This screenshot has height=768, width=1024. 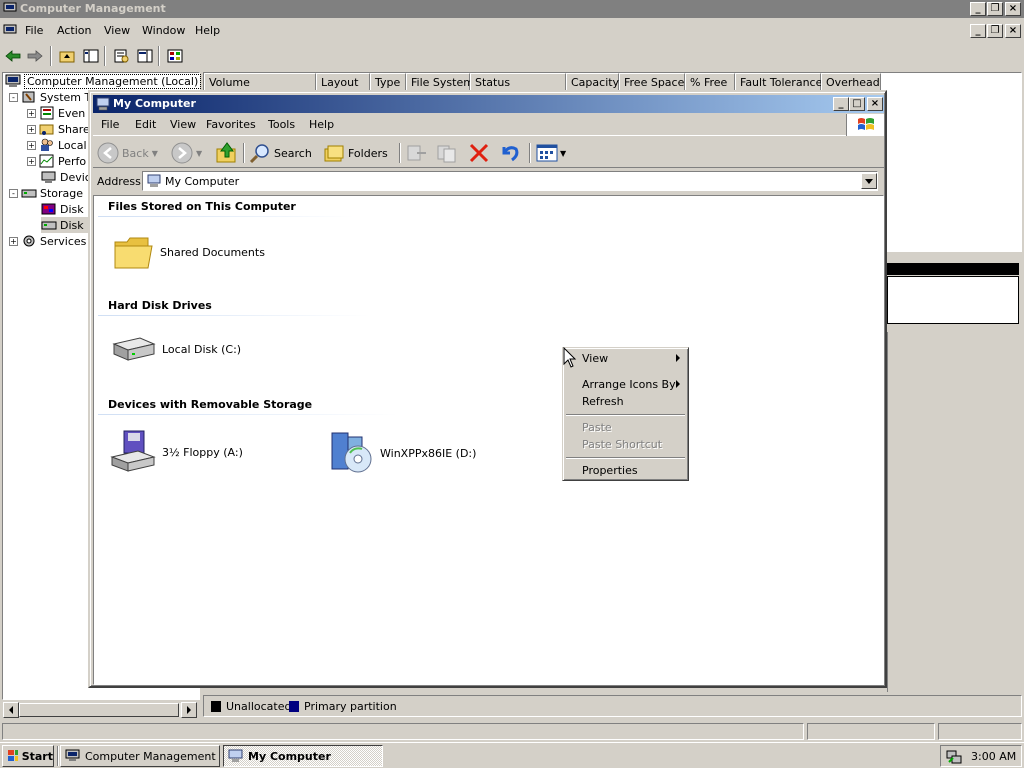 I want to click on cd-drive-d-item: WinXPPx86IE (D:), so click(x=402, y=453).